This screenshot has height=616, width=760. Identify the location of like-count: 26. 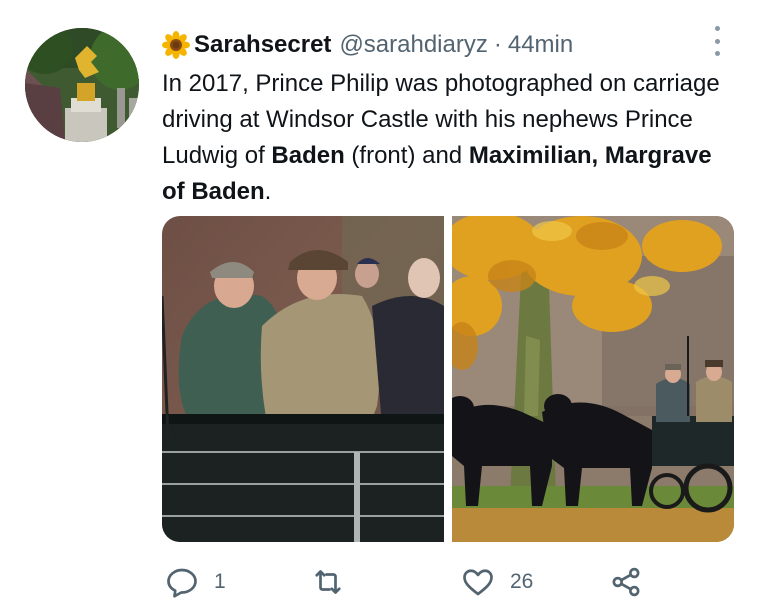
(522, 581).